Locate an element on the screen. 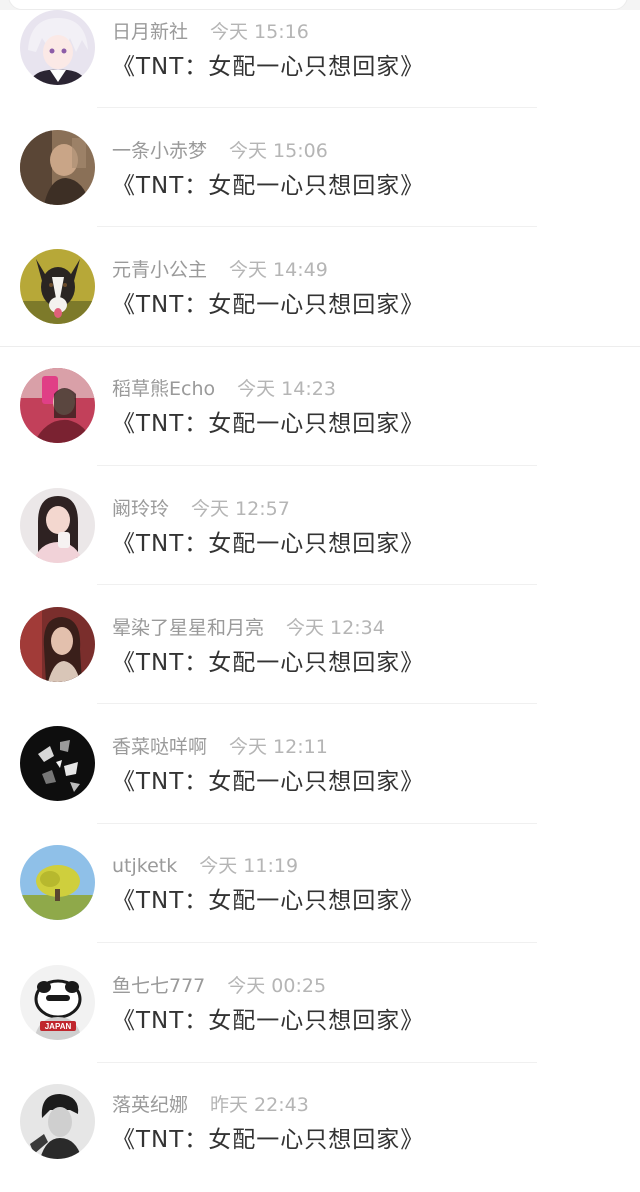 This screenshot has width=640, height=1192. dog-avatar-icon is located at coordinates (57, 286).